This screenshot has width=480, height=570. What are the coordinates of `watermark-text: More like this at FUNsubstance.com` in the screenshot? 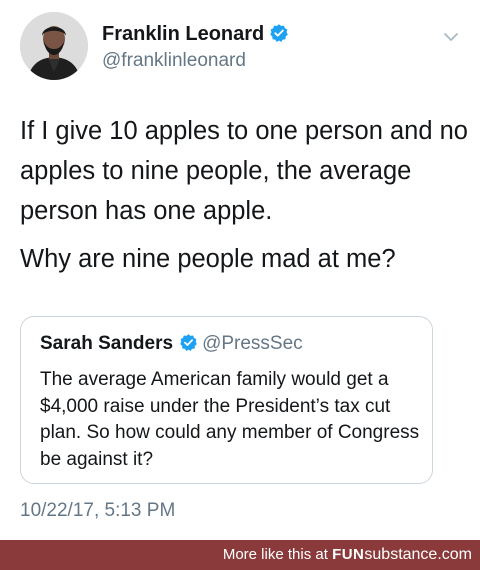 It's located at (347, 555).